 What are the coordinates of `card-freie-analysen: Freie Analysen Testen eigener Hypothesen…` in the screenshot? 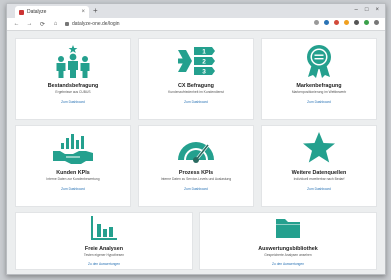 It's located at (104, 241).